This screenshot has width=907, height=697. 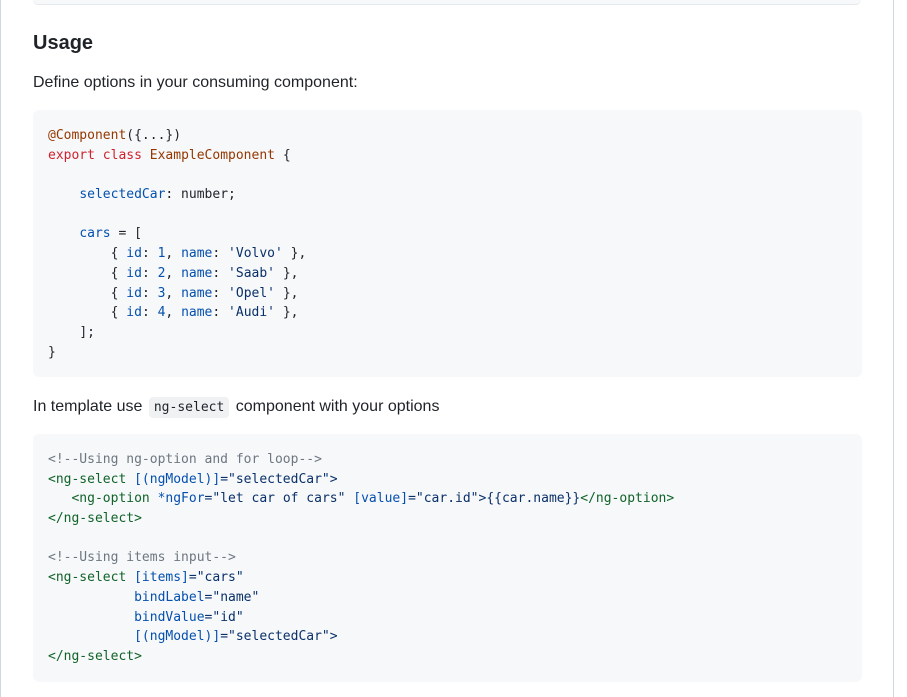 I want to click on property-token: selectedCar, so click(x=122, y=195).